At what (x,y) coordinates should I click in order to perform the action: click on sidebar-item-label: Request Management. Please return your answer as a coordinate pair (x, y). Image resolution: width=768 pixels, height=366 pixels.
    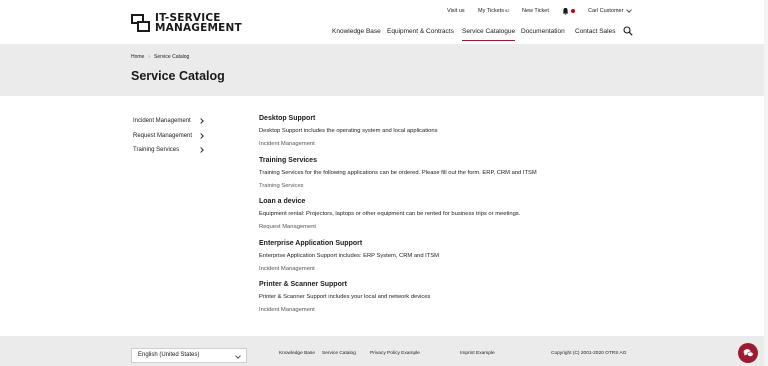
    Looking at the image, I should click on (163, 135).